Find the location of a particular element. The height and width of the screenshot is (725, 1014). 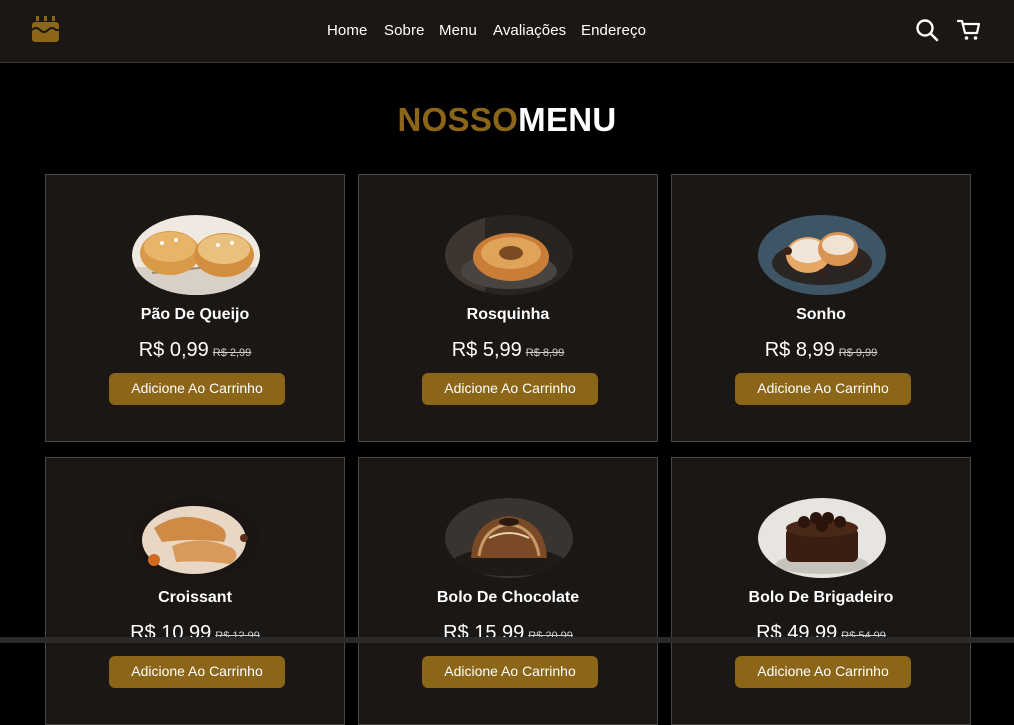

product-name: Bolo De Brigadeiro is located at coordinates (821, 597).